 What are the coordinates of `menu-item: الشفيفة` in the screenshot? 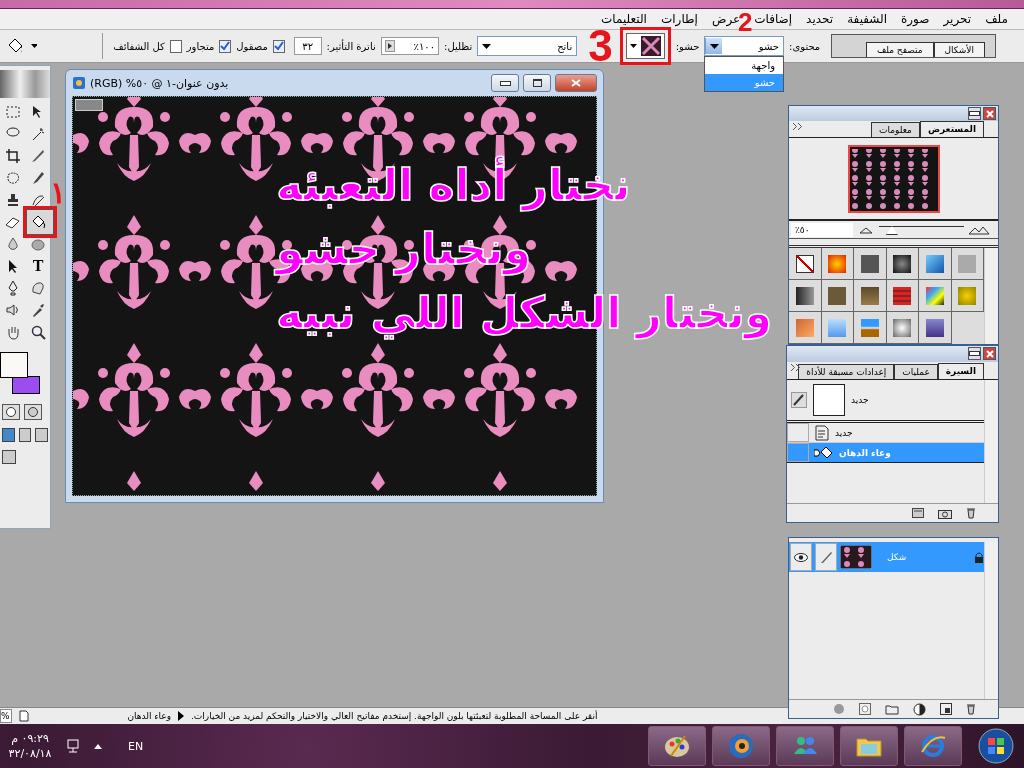 It's located at (867, 19).